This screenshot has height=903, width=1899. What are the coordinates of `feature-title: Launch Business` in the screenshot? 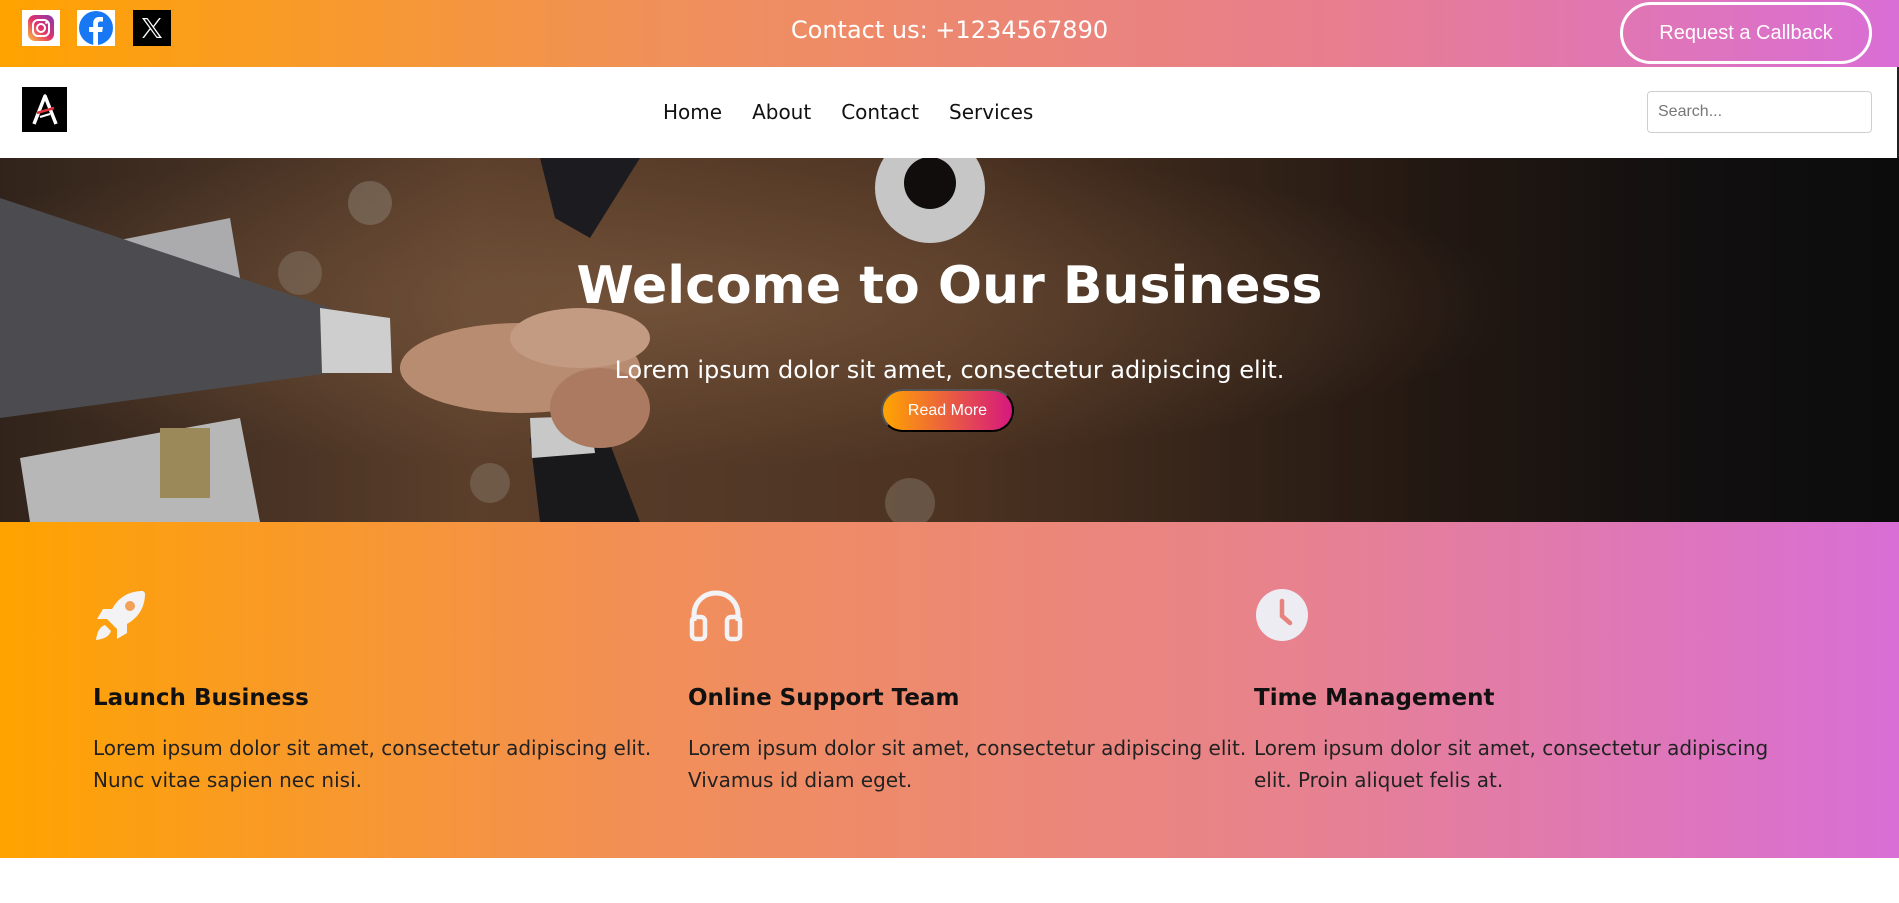 It's located at (201, 698).